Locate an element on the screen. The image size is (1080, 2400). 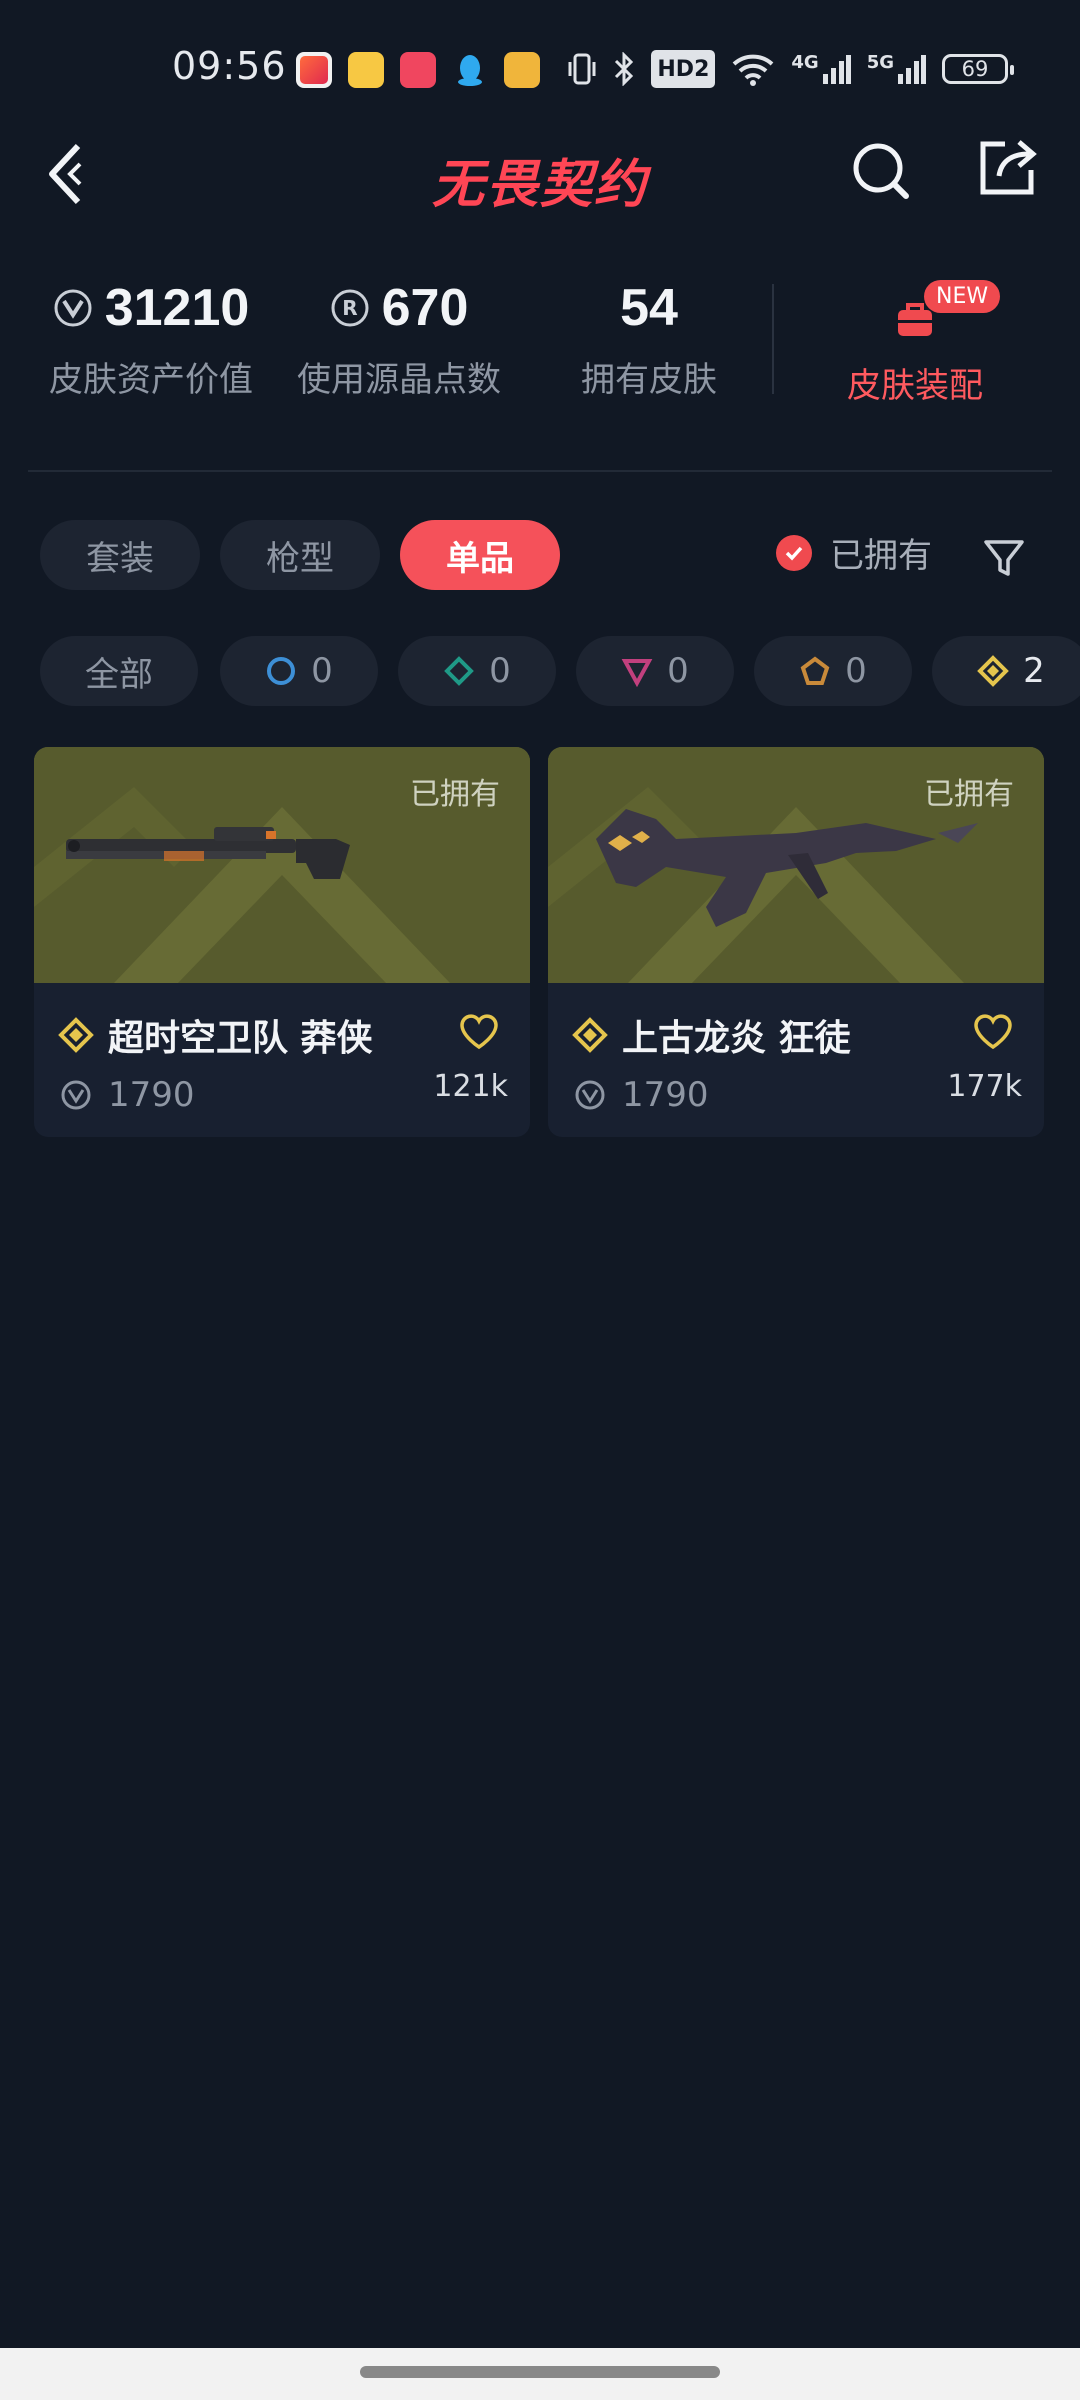
checkmark-icon is located at coordinates (794, 552).